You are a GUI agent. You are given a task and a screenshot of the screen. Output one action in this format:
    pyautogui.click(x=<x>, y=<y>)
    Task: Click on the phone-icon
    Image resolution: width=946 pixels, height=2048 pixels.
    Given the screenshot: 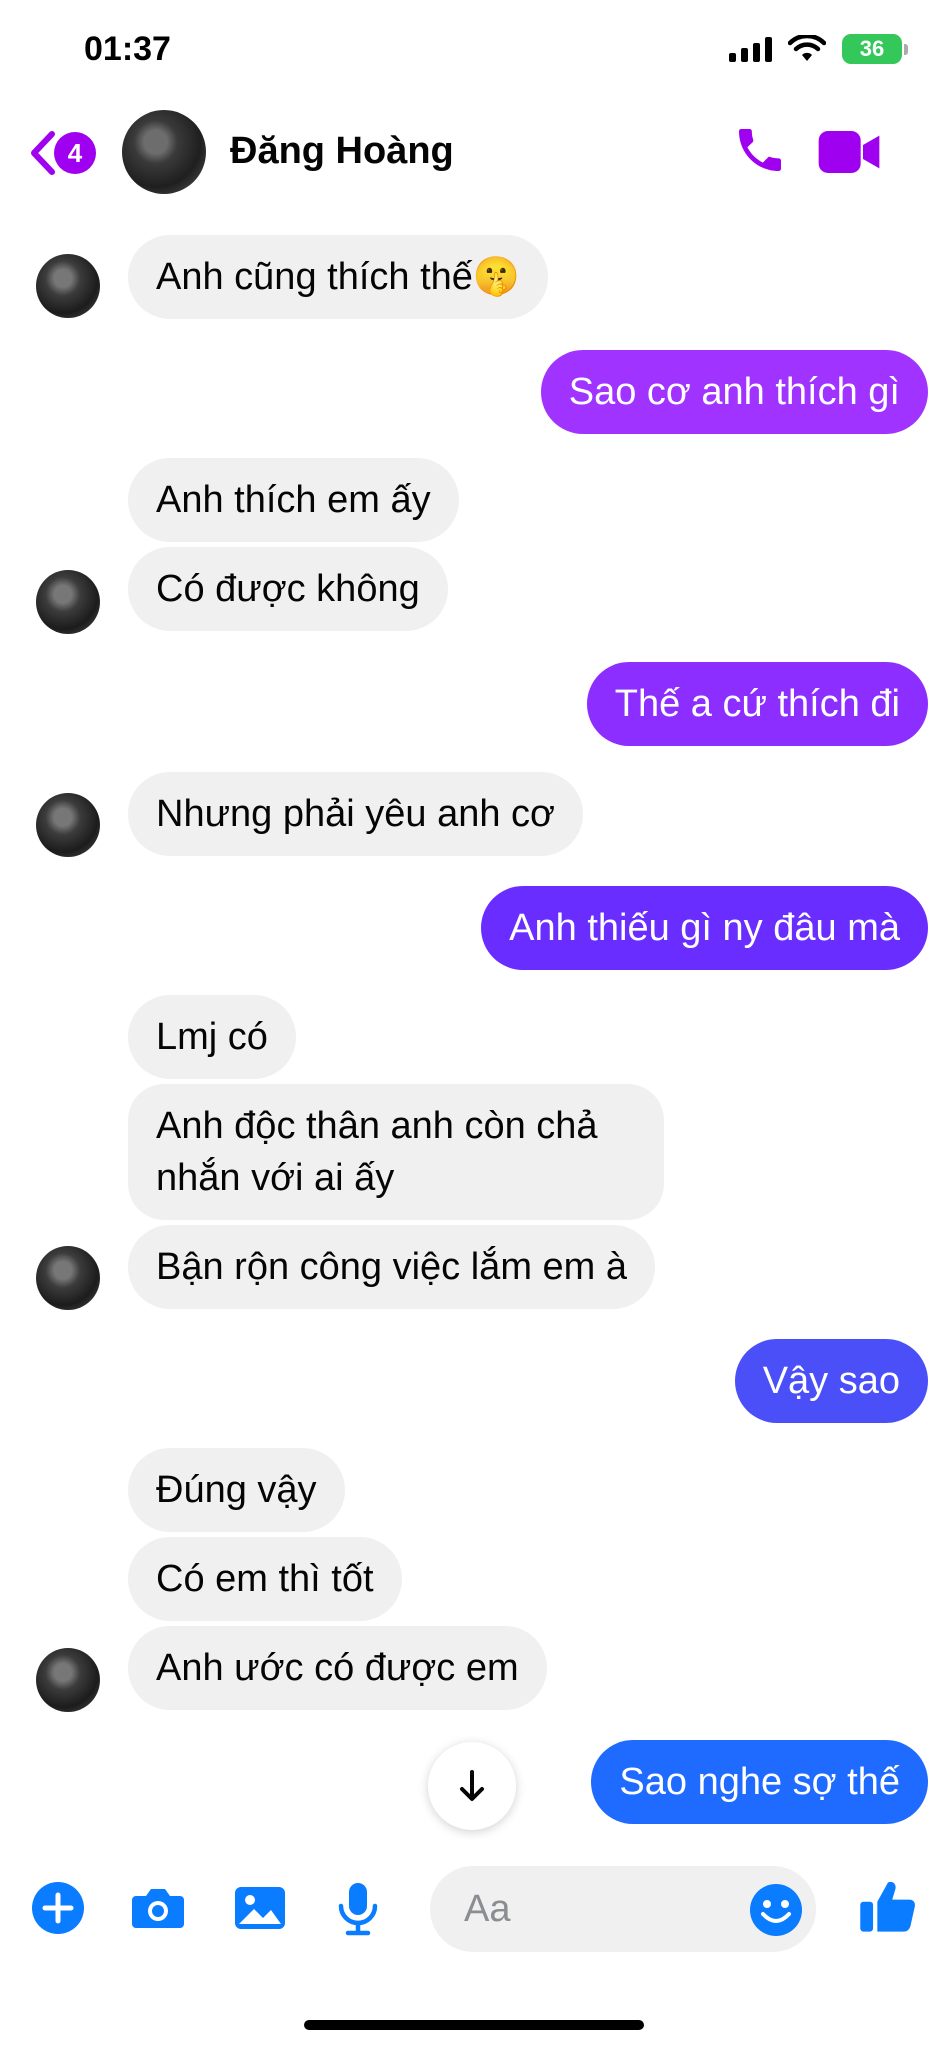 What is the action you would take?
    pyautogui.click(x=760, y=150)
    